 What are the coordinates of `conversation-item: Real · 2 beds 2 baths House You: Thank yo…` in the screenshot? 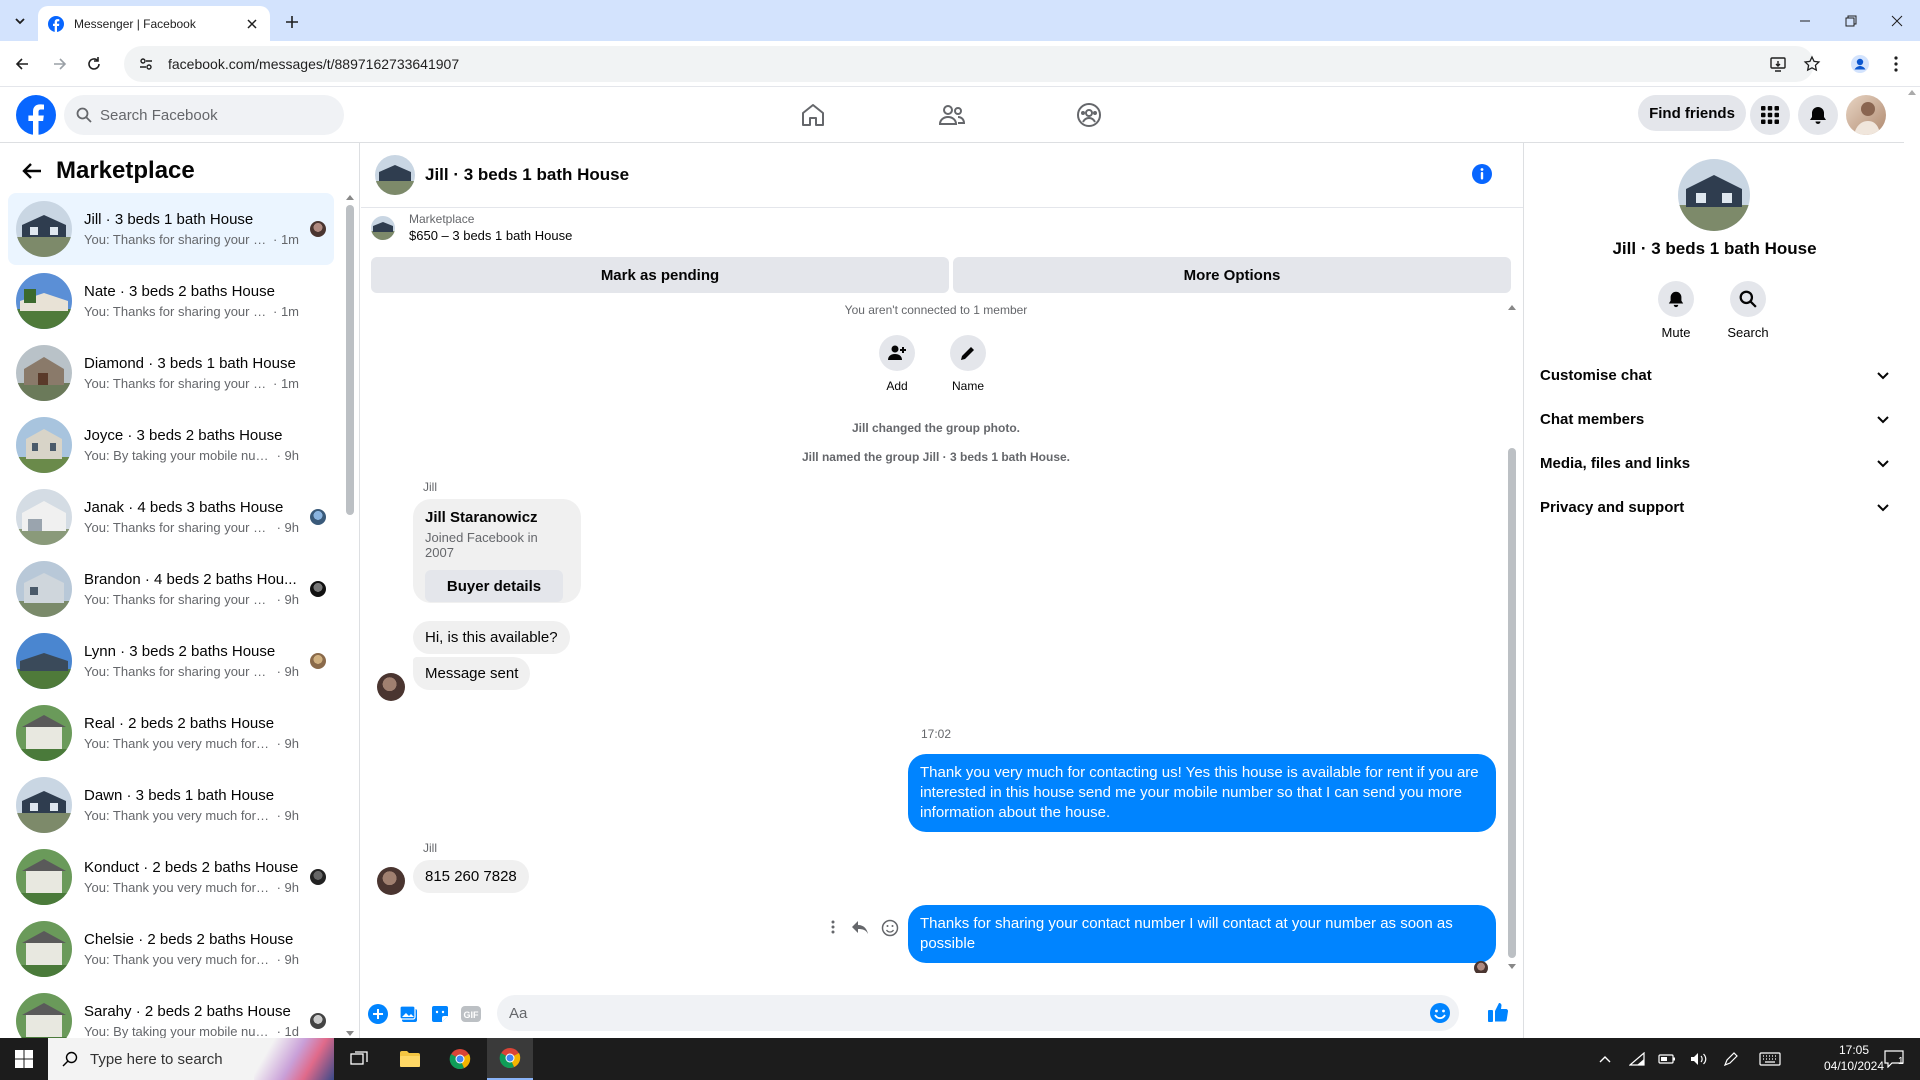 It's located at (171, 733).